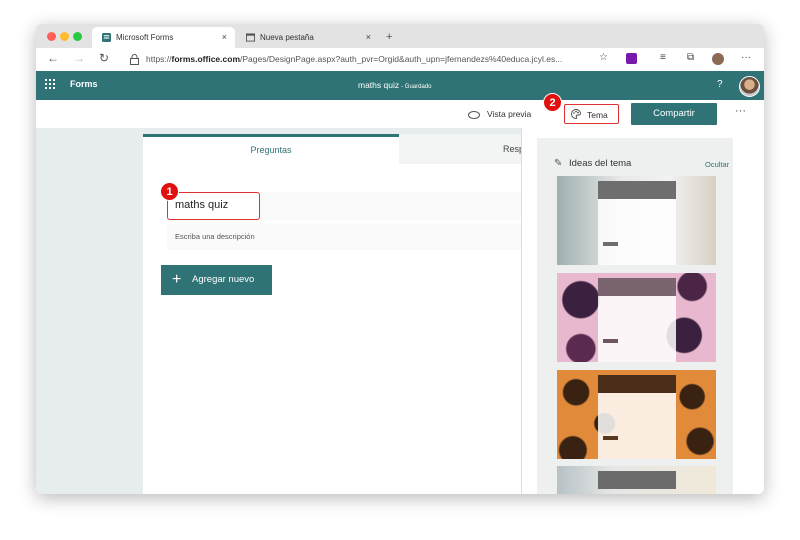 This screenshot has height=540, width=800. What do you see at coordinates (400, 36) in the screenshot?
I see `browser-tab-strip: Microsoft Forms × Nueva pestaña × +` at bounding box center [400, 36].